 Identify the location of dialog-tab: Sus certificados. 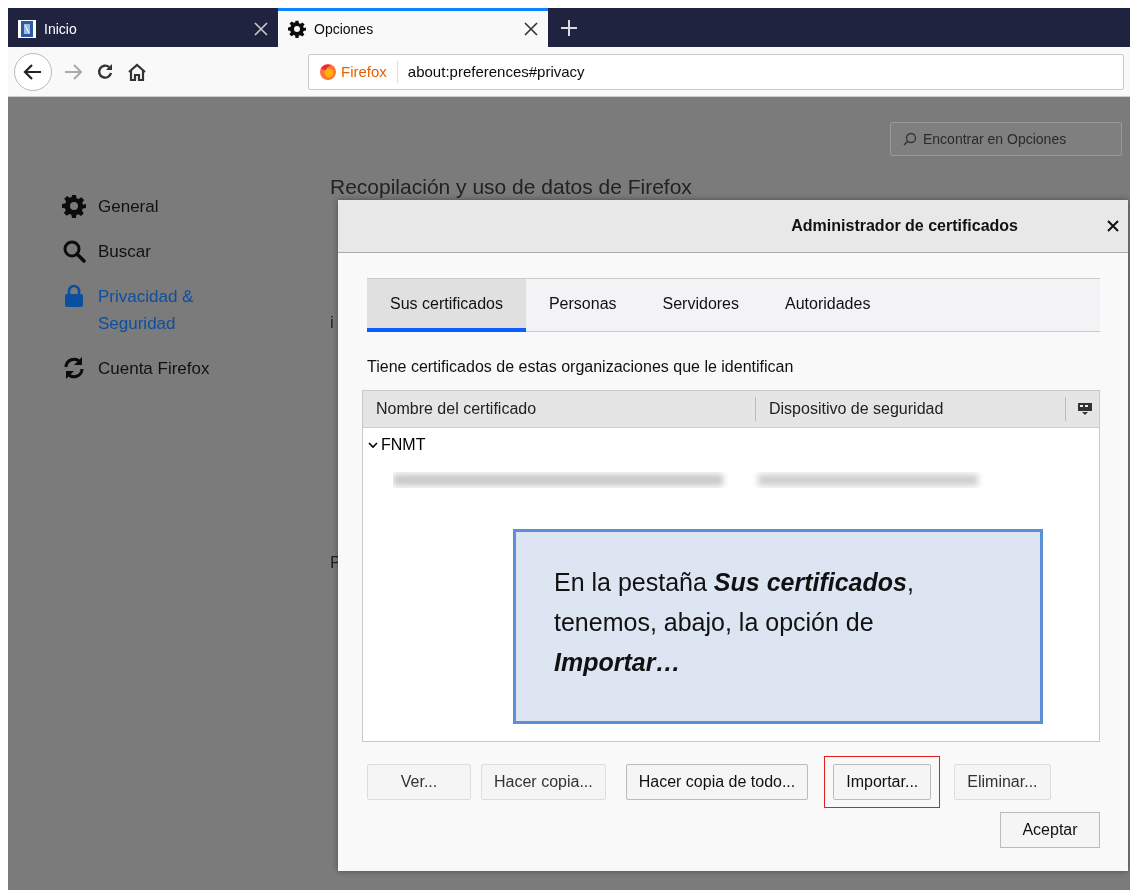
(446, 305).